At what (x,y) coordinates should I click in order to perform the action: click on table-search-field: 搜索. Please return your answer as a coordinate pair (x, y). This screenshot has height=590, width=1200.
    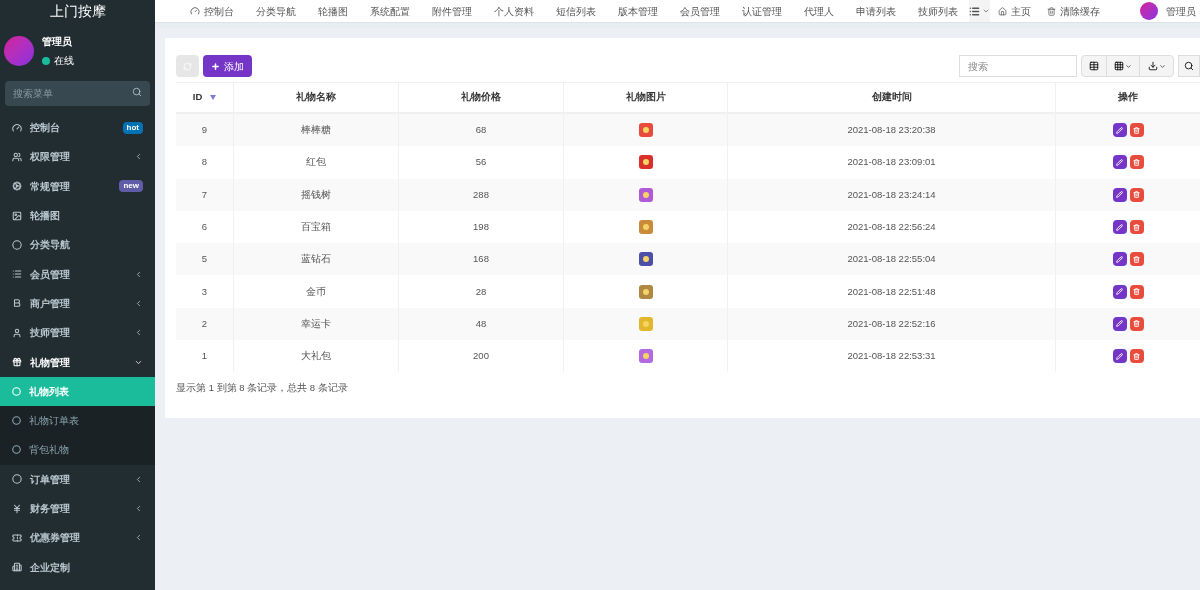
    Looking at the image, I should click on (1018, 66).